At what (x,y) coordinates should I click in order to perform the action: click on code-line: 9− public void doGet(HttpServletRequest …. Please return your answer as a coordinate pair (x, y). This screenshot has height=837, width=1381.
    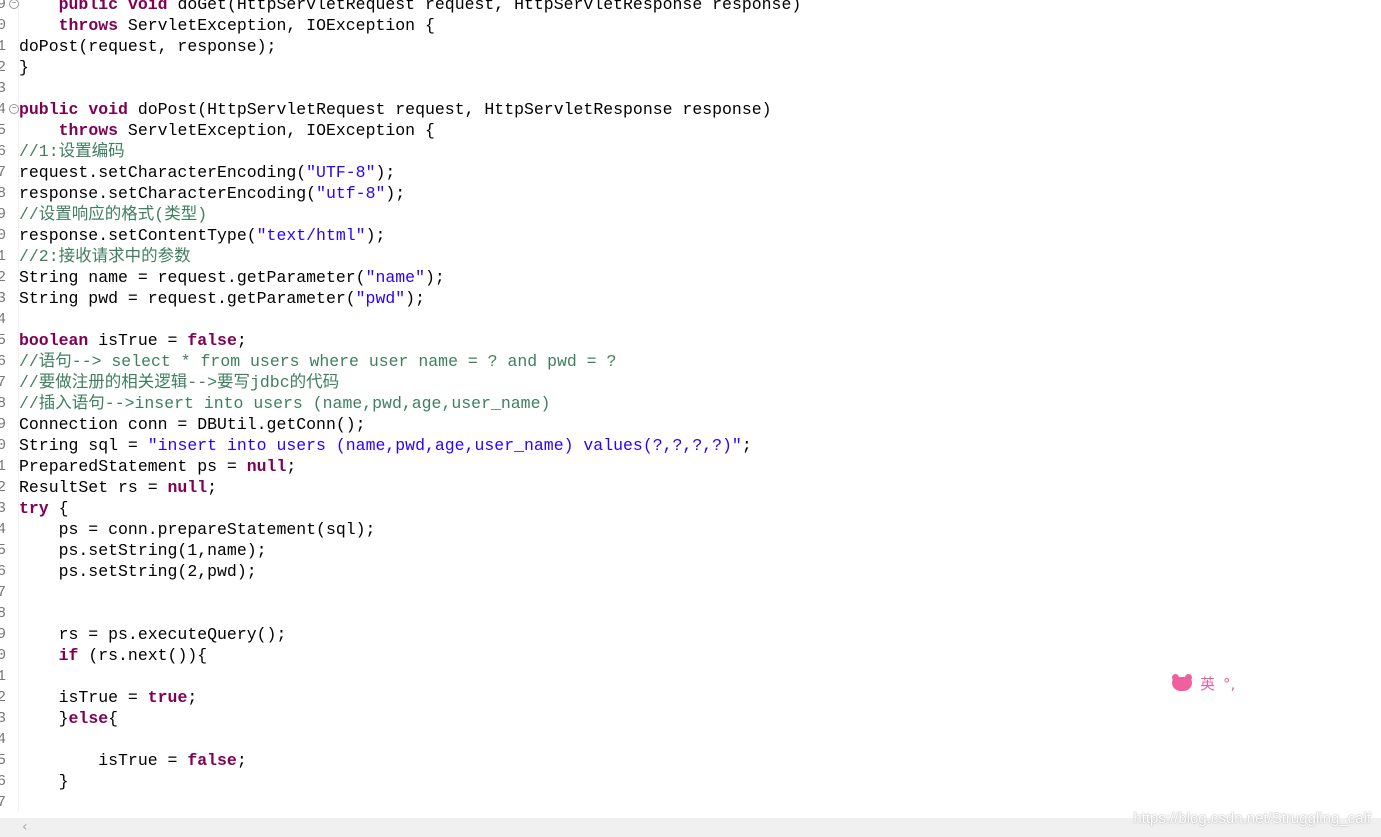
    Looking at the image, I should click on (690, 7).